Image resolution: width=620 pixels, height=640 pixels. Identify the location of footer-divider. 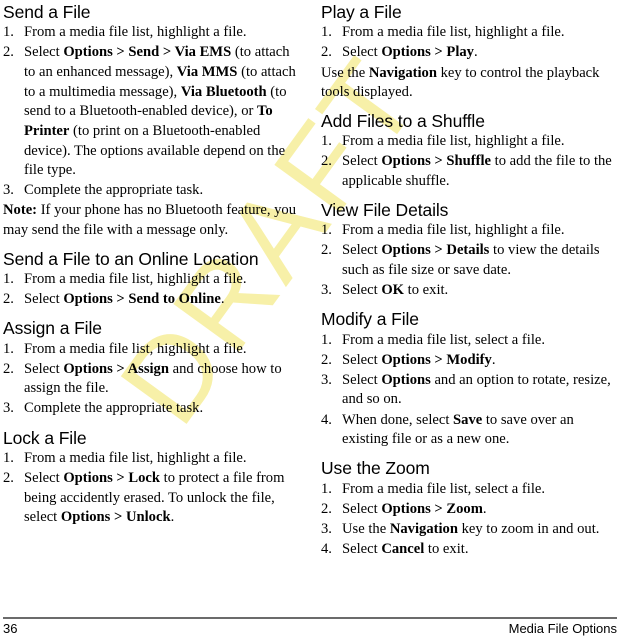
(310, 618).